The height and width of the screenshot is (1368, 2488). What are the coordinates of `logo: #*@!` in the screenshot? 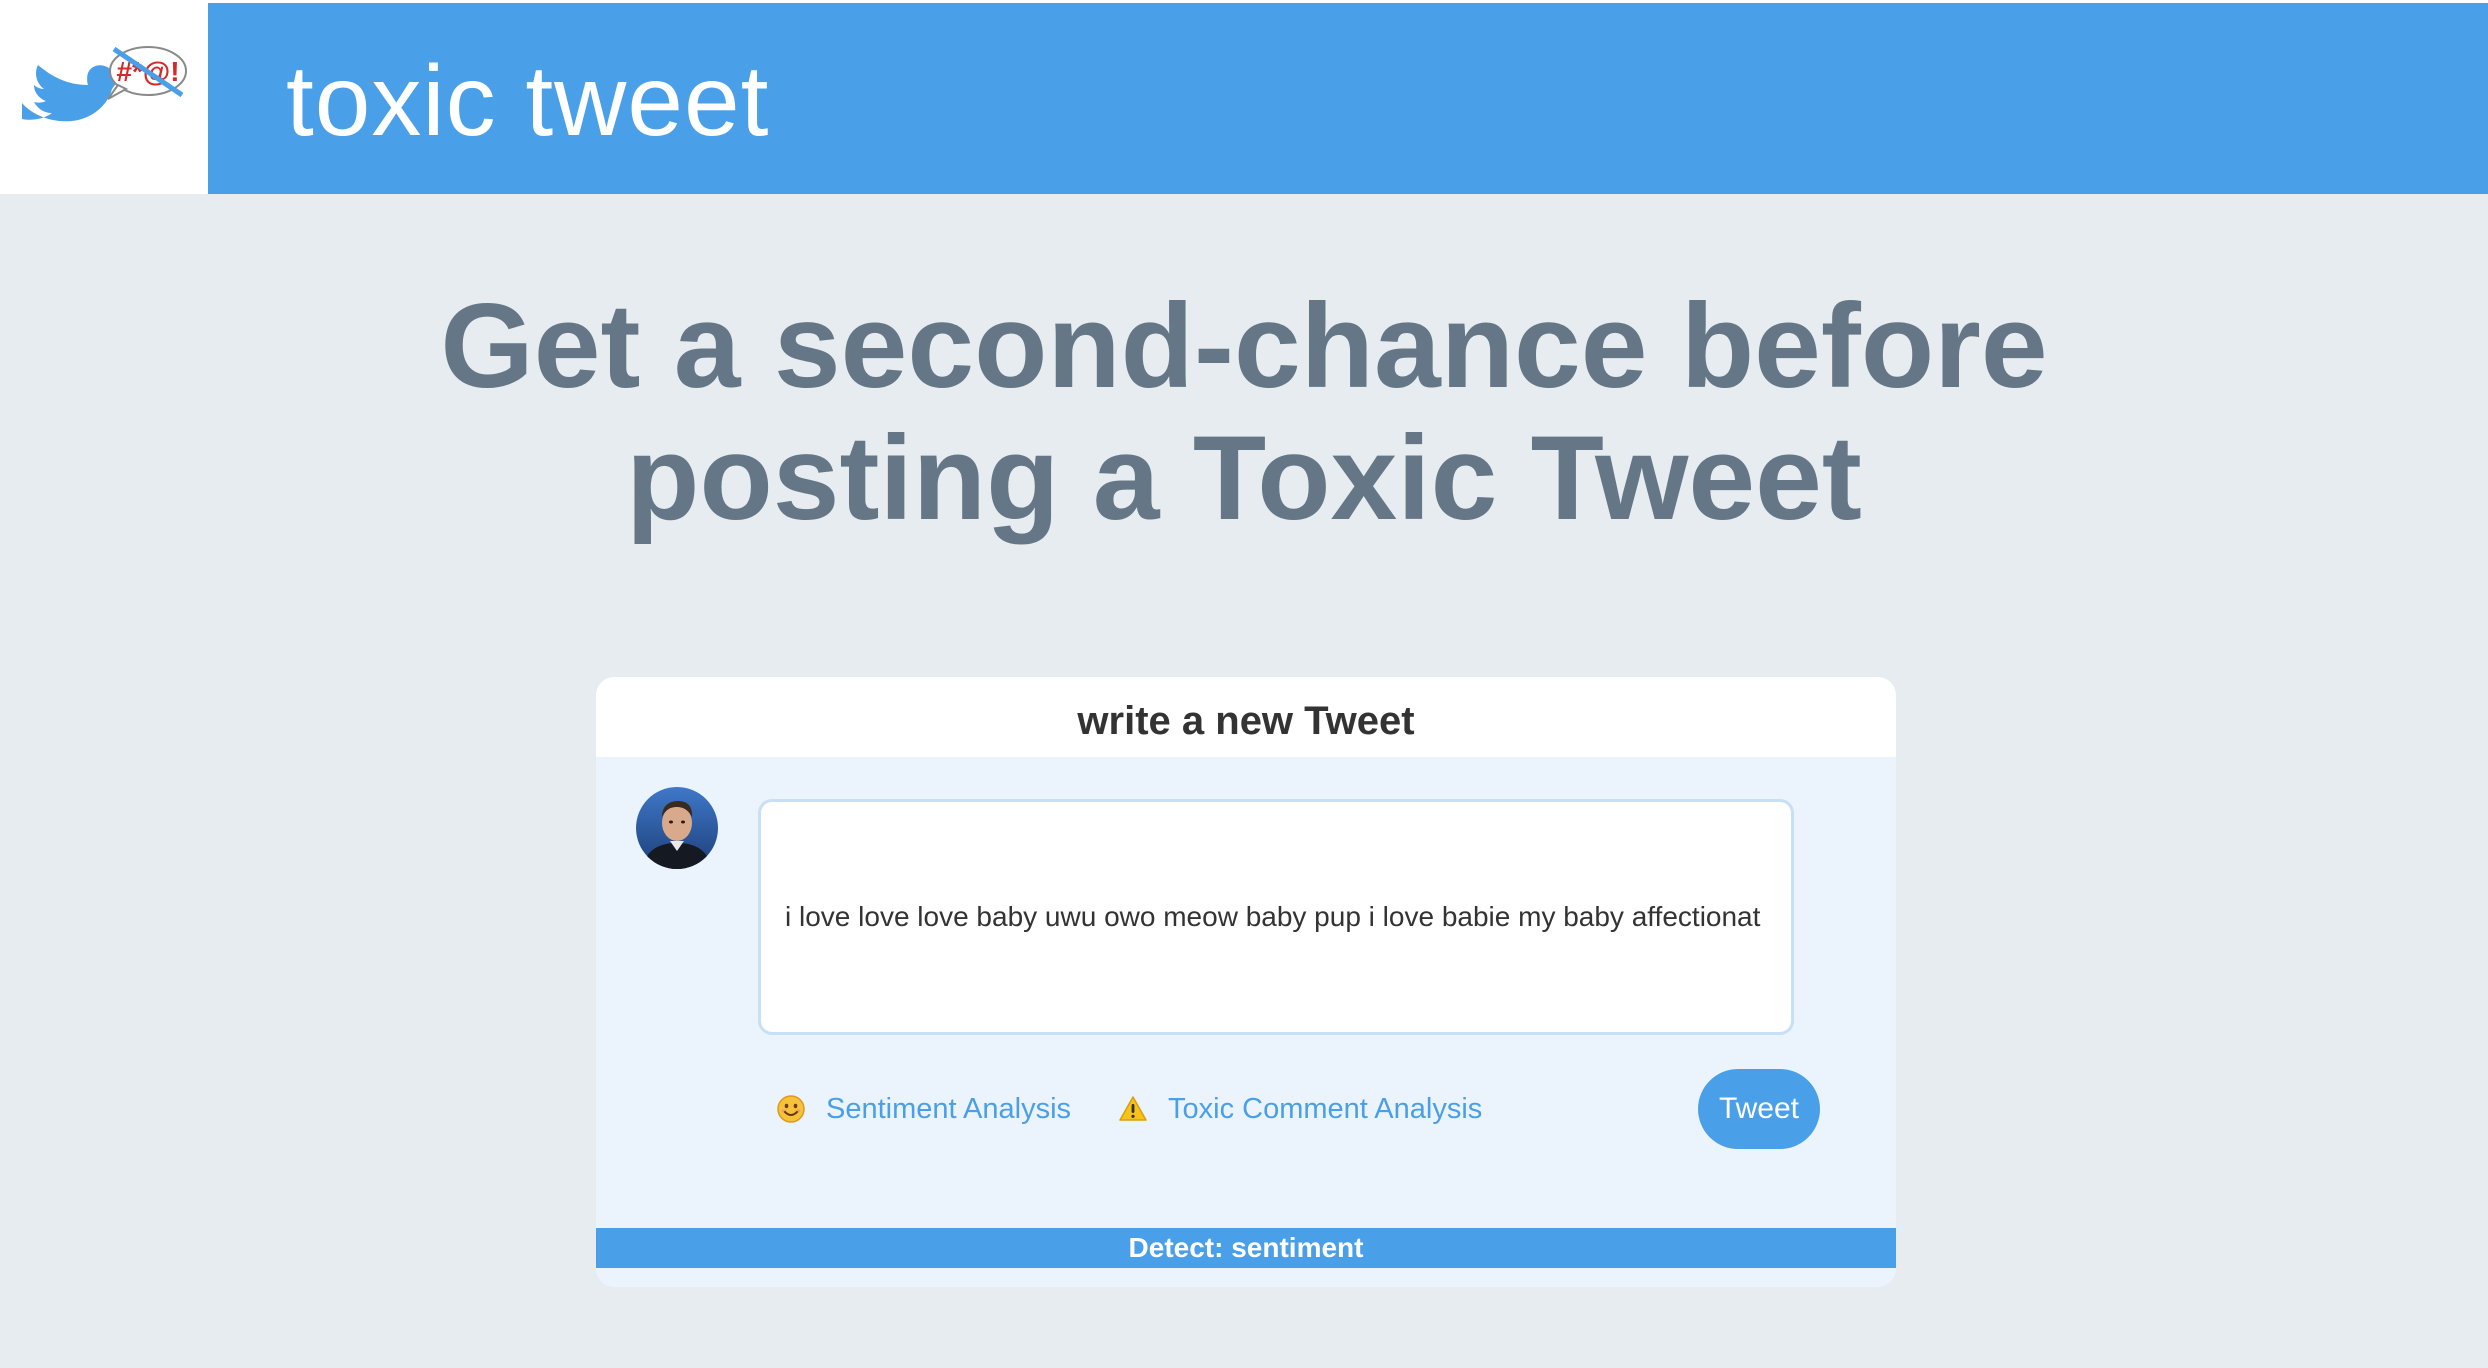 It's located at (104, 98).